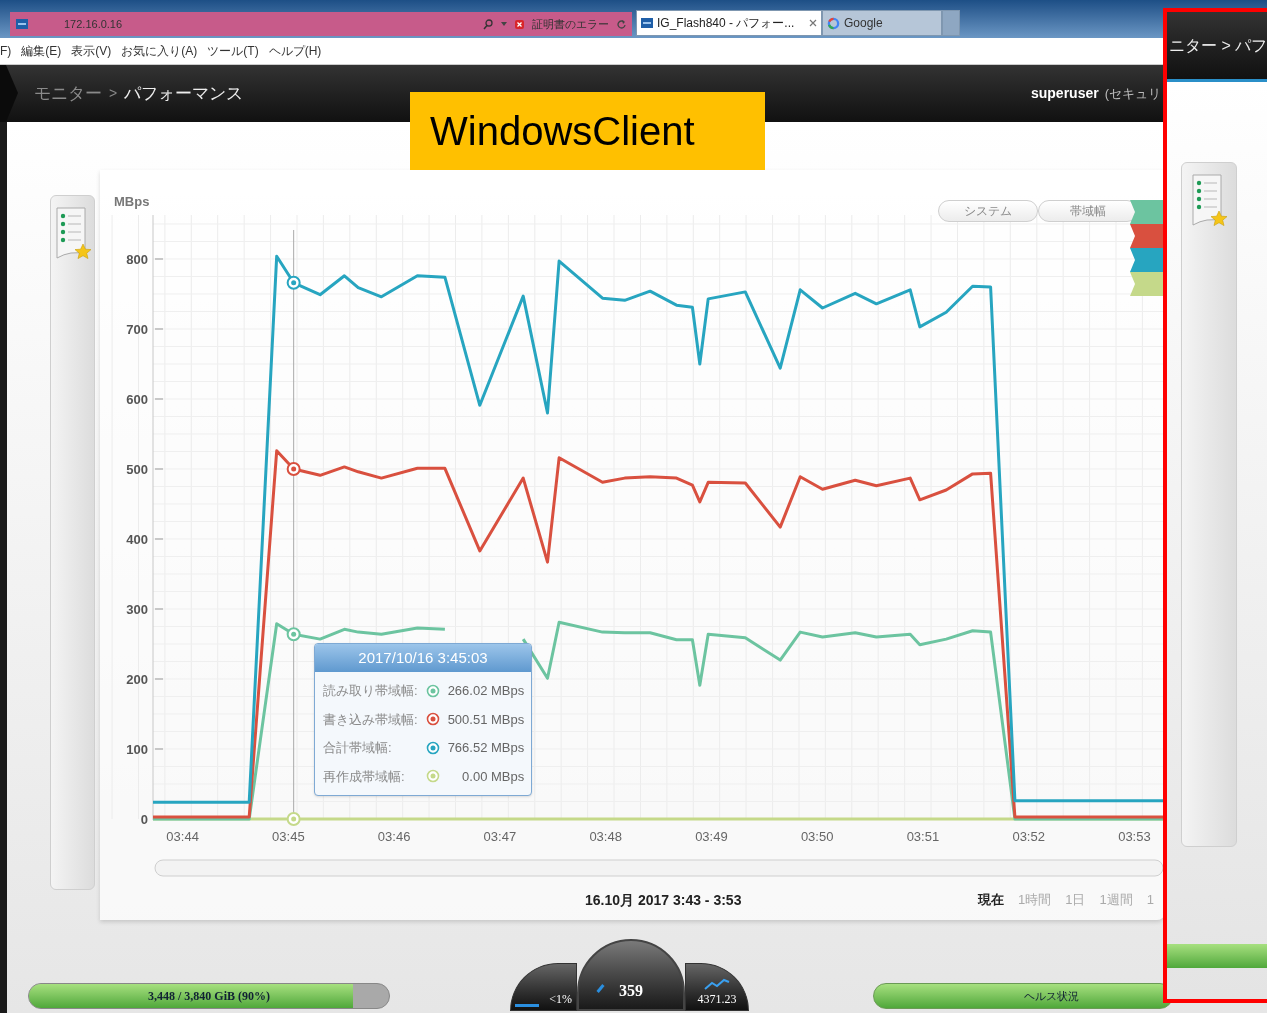 This screenshot has width=1267, height=1013. What do you see at coordinates (600, 988) in the screenshot?
I see `gauge-needle` at bounding box center [600, 988].